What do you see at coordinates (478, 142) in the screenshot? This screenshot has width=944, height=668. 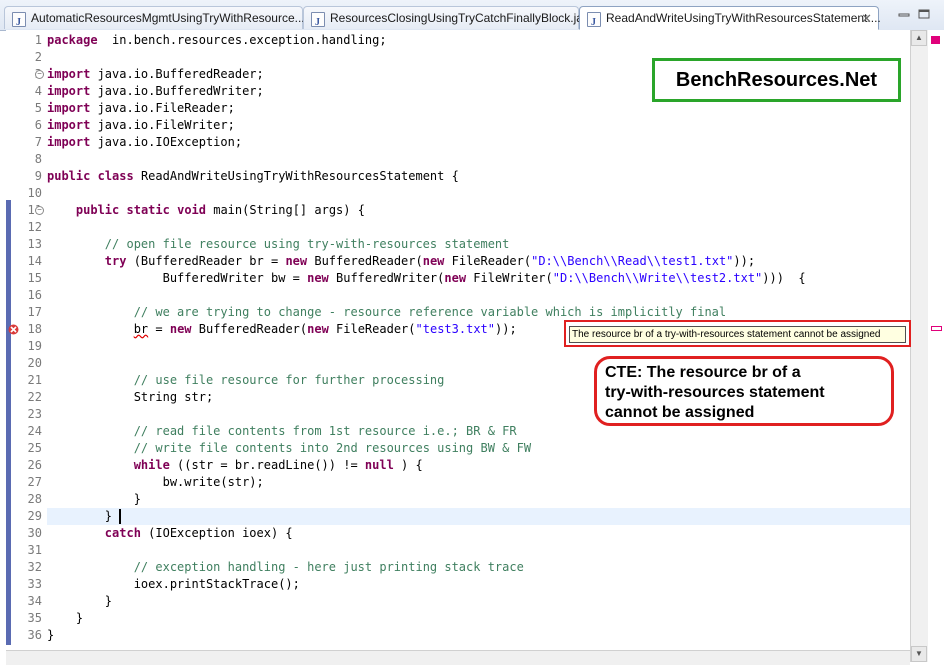 I see `code-line: import java.io.IOException;` at bounding box center [478, 142].